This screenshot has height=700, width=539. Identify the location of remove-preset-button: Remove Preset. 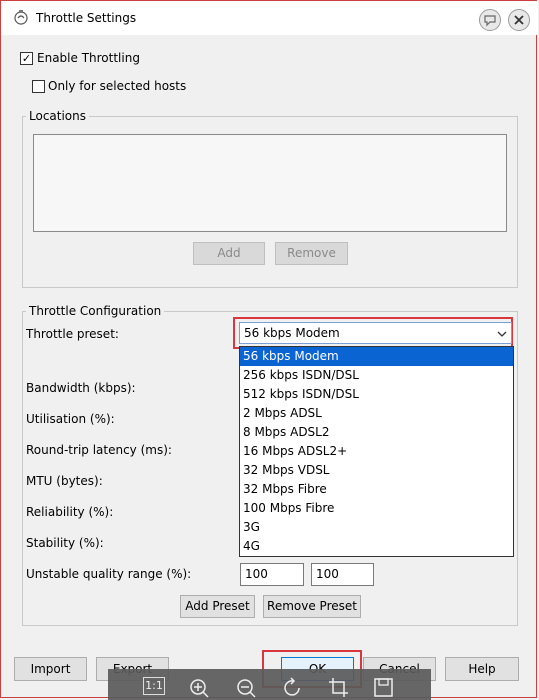
(312, 606).